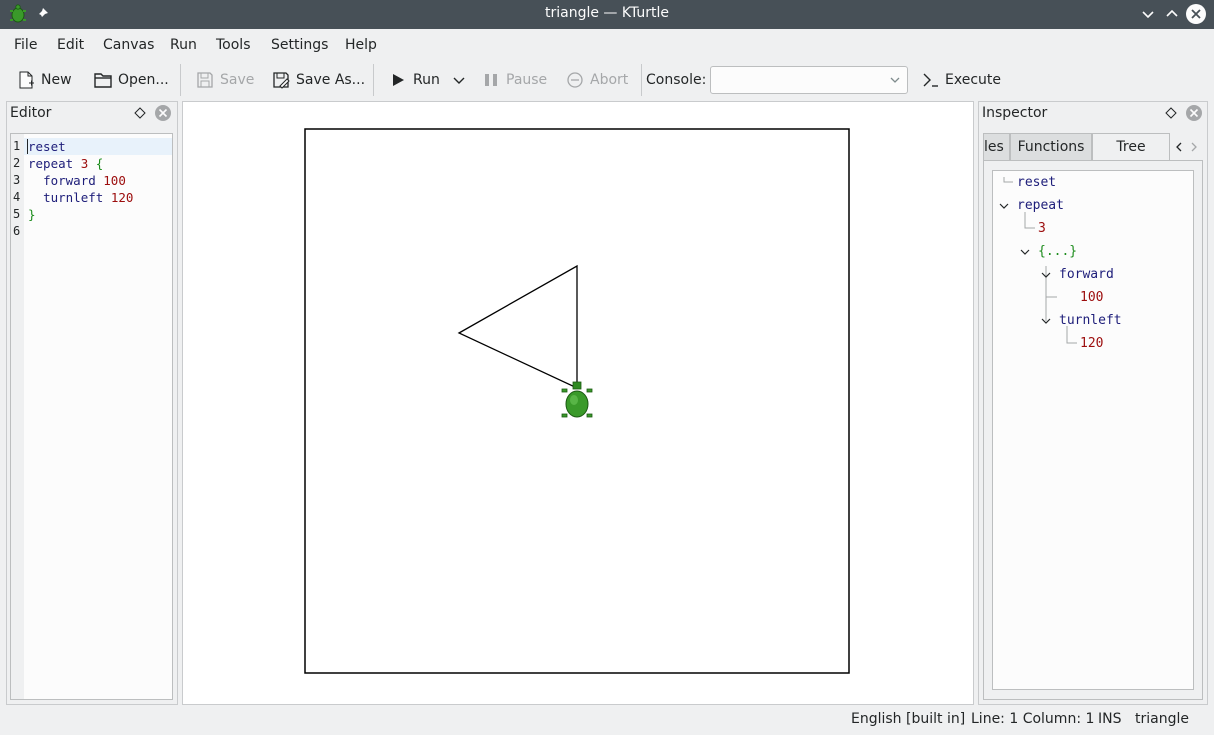 Image resolution: width=1214 pixels, height=735 pixels. Describe the element at coordinates (1194, 147) in the screenshot. I see `tab-scroll-right-icon` at that location.